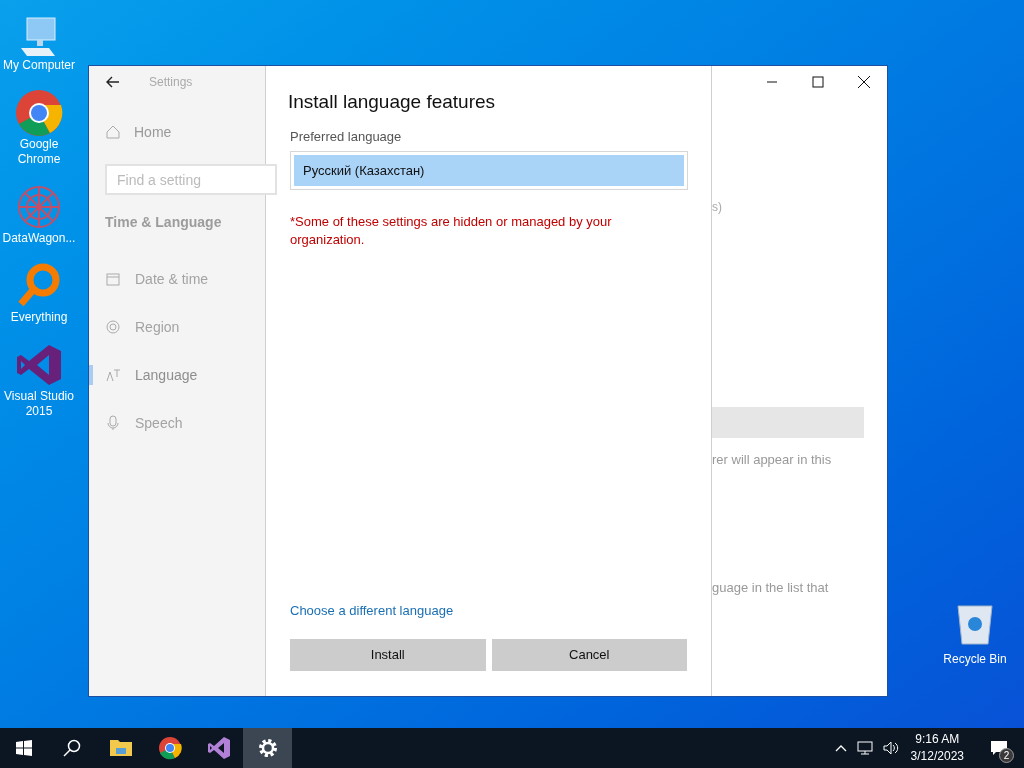  I want to click on clock-time: 9:16 AM, so click(937, 739).